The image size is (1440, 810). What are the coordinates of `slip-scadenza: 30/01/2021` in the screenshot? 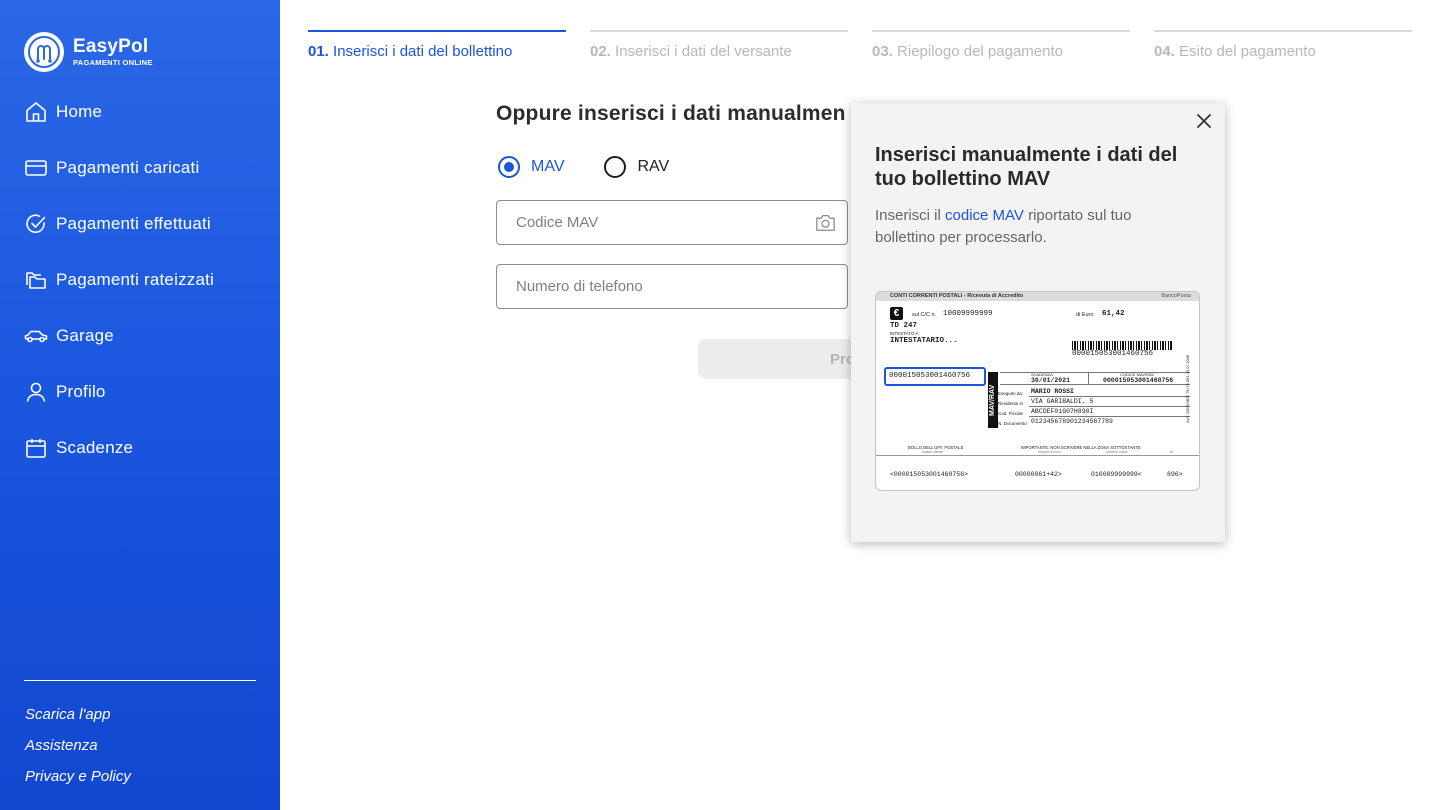 It's located at (1051, 380).